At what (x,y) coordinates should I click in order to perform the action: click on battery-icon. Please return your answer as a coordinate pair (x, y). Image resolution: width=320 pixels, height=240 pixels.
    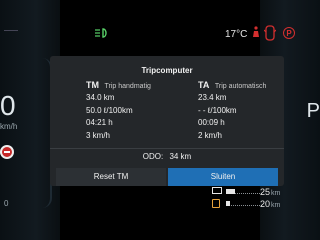
    Looking at the image, I should click on (217, 190).